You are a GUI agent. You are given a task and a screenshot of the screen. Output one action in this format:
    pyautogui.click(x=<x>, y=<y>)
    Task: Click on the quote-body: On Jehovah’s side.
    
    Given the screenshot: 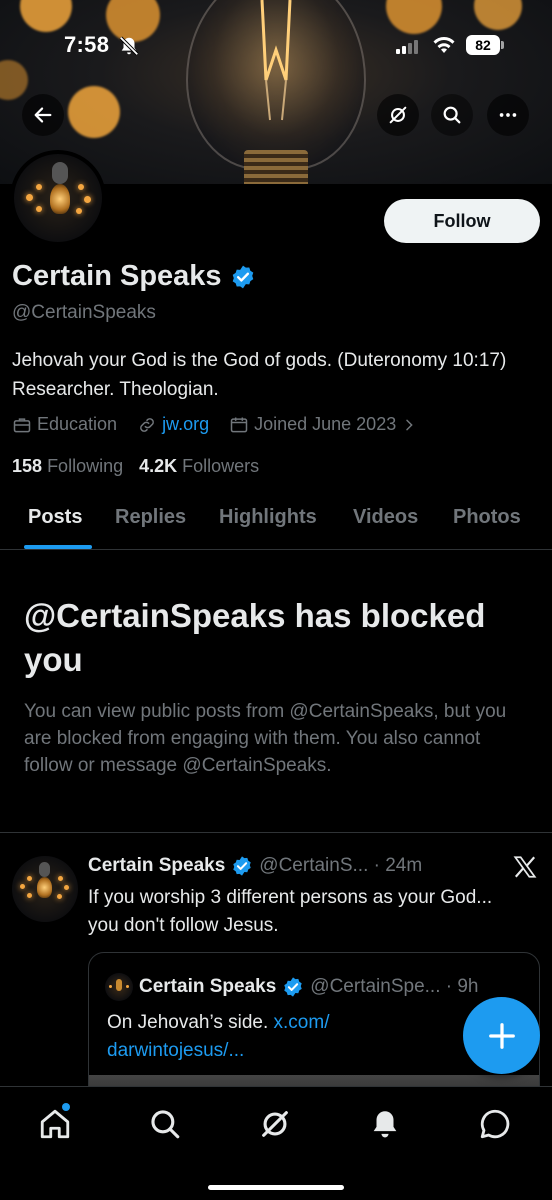 What is the action you would take?
    pyautogui.click(x=188, y=1022)
    